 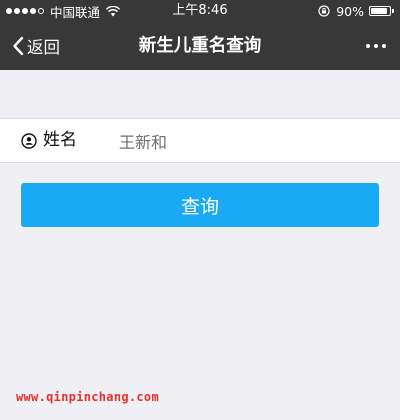 I want to click on more-button, so click(x=374, y=46).